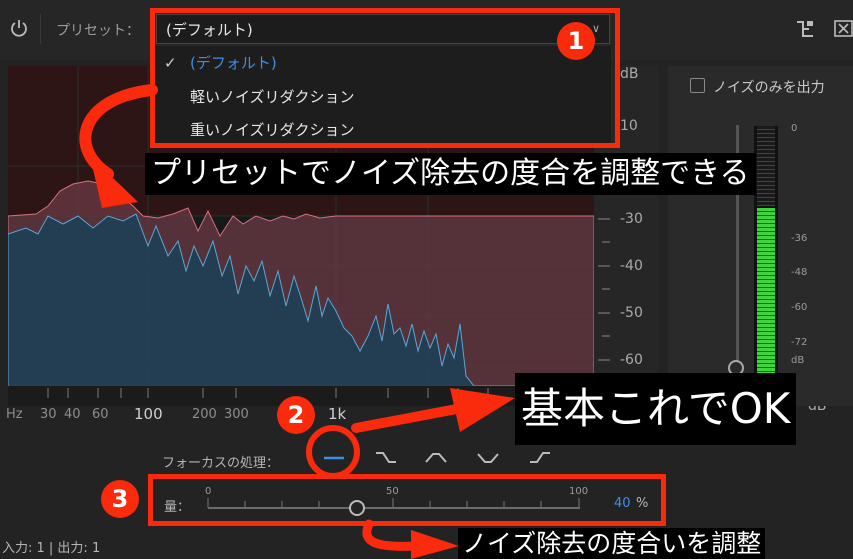 This screenshot has height=559, width=853. Describe the element at coordinates (798, 360) in the screenshot. I see `meter-label: dB` at that location.